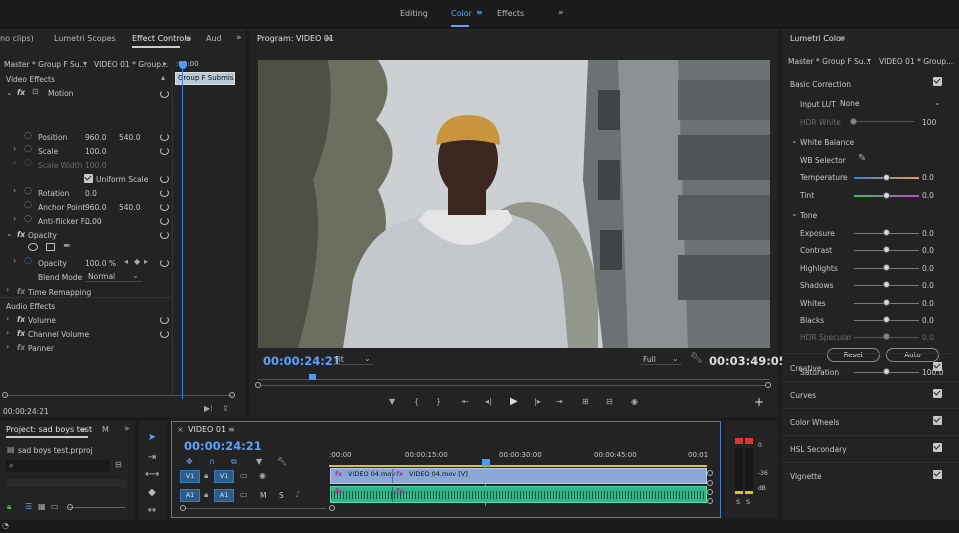  What do you see at coordinates (585, 402) in the screenshot?
I see `lift-icon: ⊞` at bounding box center [585, 402].